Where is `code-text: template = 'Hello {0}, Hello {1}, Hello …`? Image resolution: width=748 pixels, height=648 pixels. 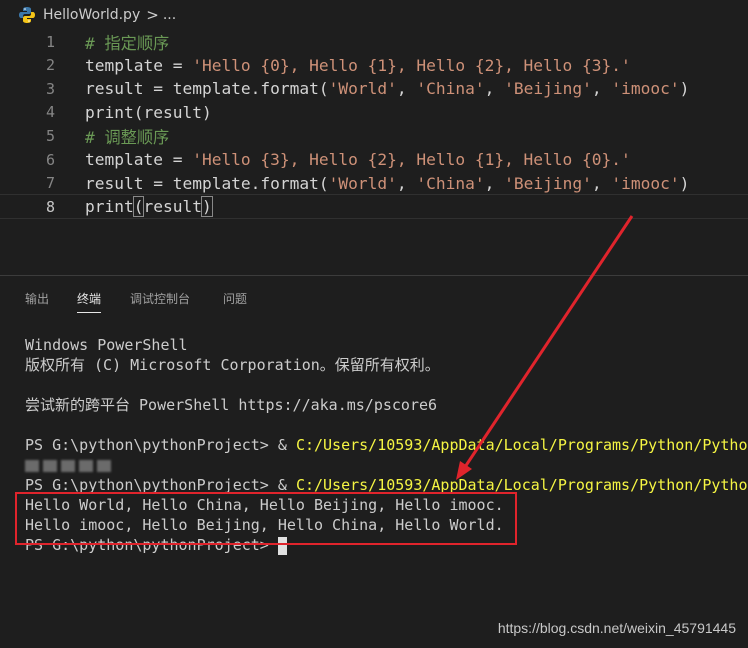 code-text: template = 'Hello {0}, Hello {1}, Hello … is located at coordinates (358, 65).